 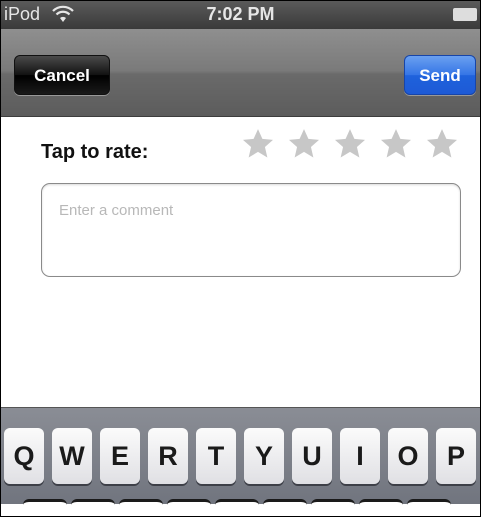 I want to click on key-p: P, so click(x=456, y=456).